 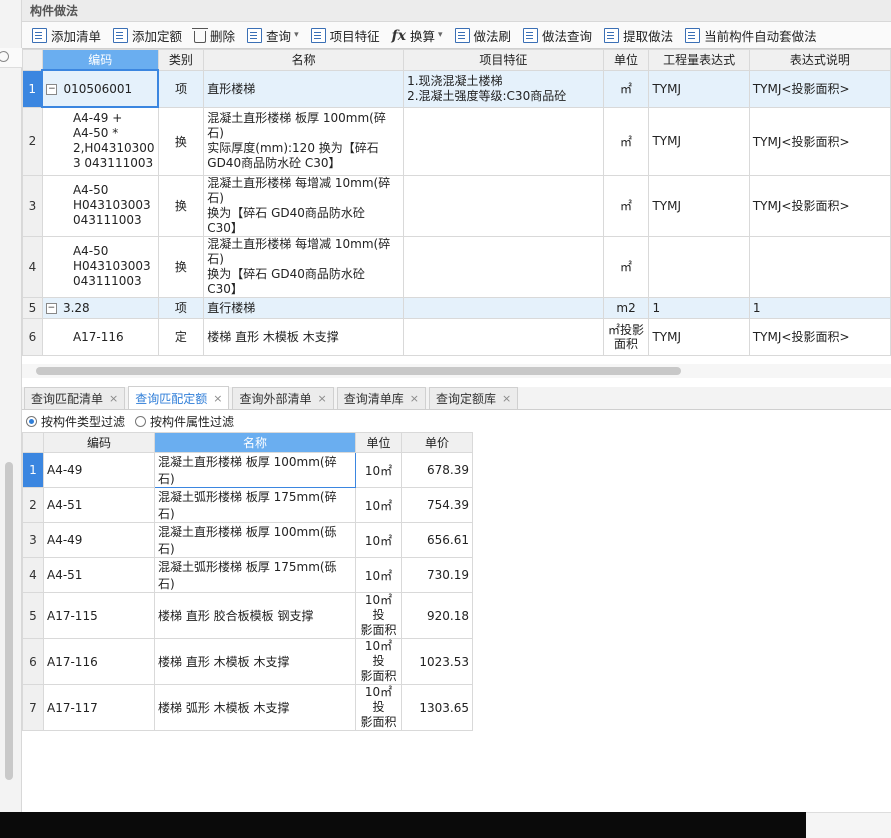 I want to click on price-cell: 1303.65, so click(x=437, y=707).